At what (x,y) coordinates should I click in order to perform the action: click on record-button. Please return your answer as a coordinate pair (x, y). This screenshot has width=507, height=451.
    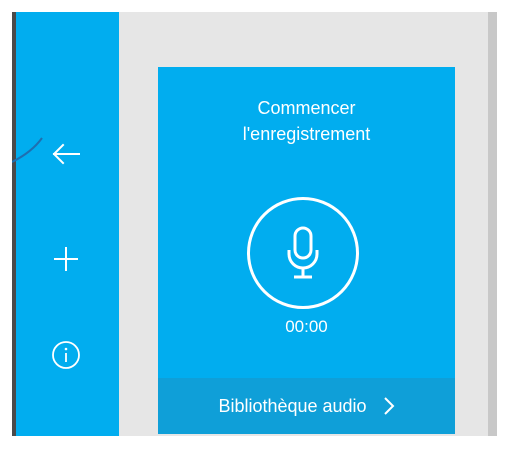
    Looking at the image, I should click on (303, 253).